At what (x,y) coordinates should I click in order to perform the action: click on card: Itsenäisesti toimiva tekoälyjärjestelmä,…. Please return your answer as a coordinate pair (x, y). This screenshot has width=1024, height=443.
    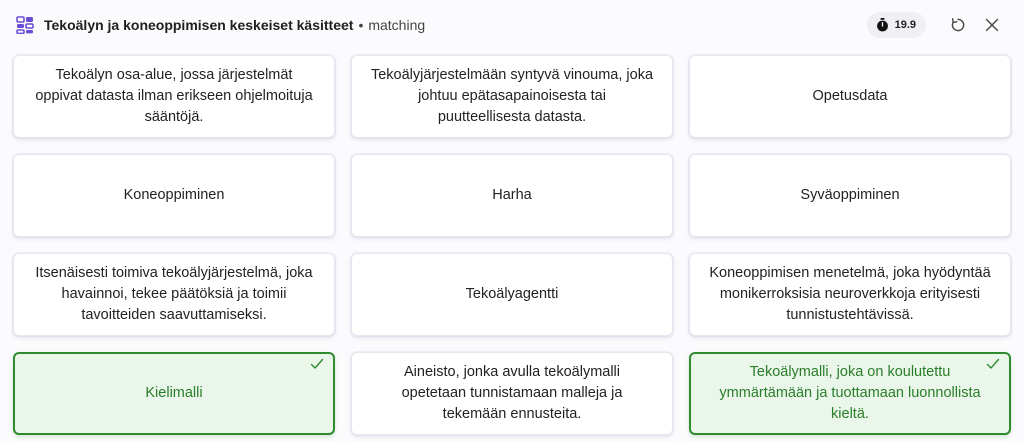
    Looking at the image, I should click on (174, 294).